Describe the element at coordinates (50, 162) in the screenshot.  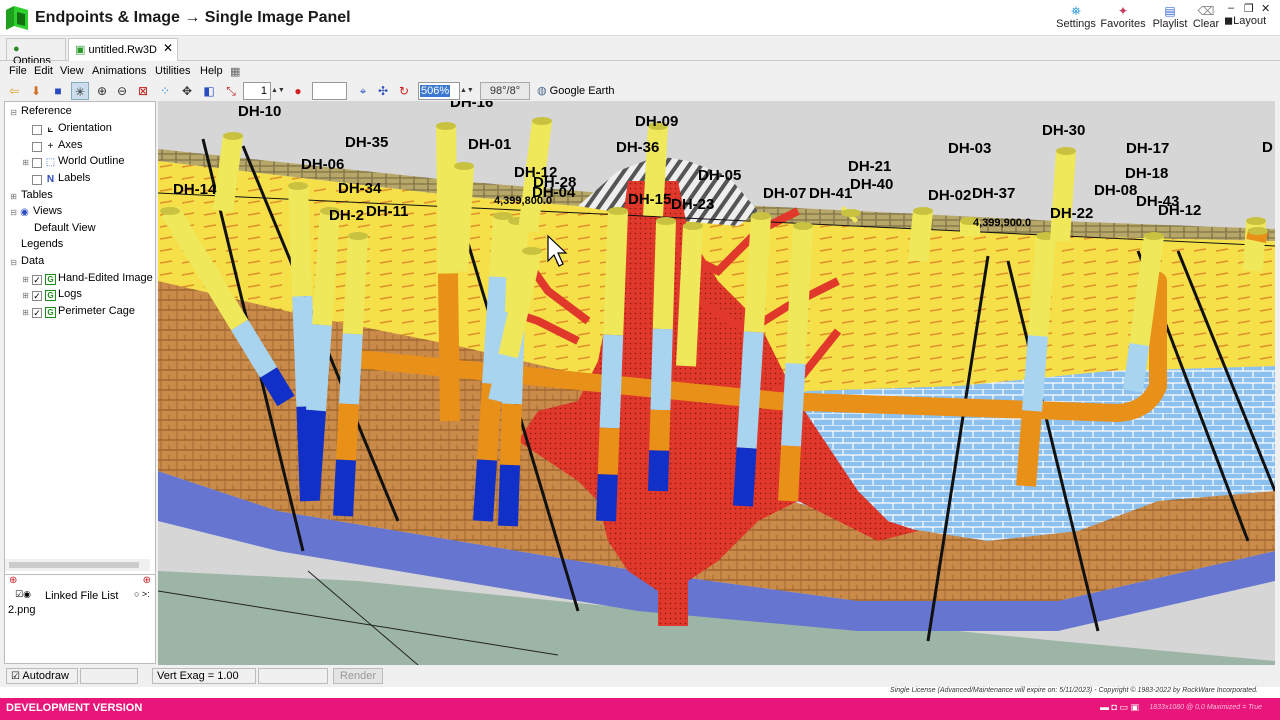
I see `world-outline-icon: ⬚` at that location.